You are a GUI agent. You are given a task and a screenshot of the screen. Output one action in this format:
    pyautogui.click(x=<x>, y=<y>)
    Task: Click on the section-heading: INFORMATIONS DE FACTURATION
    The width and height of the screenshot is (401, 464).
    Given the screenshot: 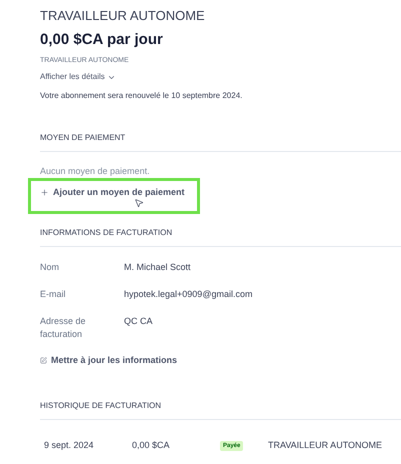 What is the action you would take?
    pyautogui.click(x=107, y=233)
    